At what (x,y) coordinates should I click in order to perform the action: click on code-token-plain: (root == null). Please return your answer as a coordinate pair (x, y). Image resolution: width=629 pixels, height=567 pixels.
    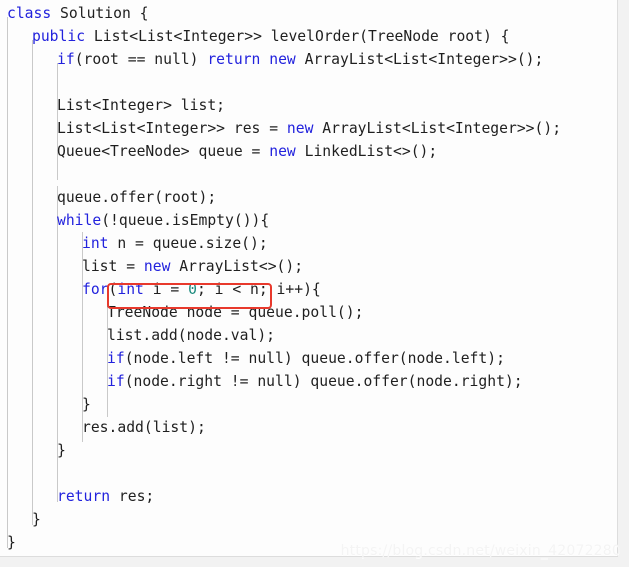
    Looking at the image, I should click on (141, 59).